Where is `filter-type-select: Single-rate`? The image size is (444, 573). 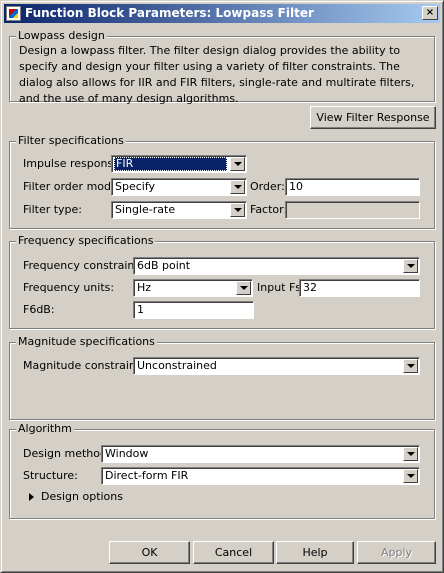
filter-type-select: Single-rate is located at coordinates (179, 210).